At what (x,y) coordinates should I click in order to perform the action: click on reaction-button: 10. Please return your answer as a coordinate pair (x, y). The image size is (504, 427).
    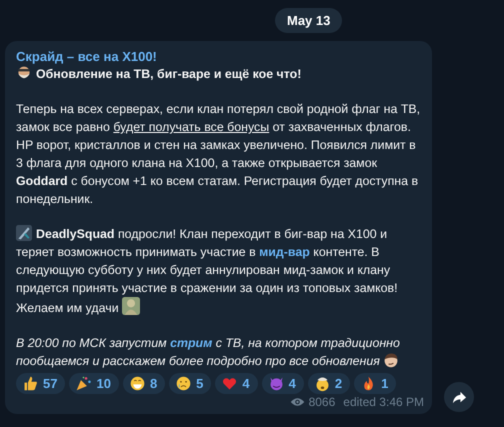
    Looking at the image, I should click on (94, 383).